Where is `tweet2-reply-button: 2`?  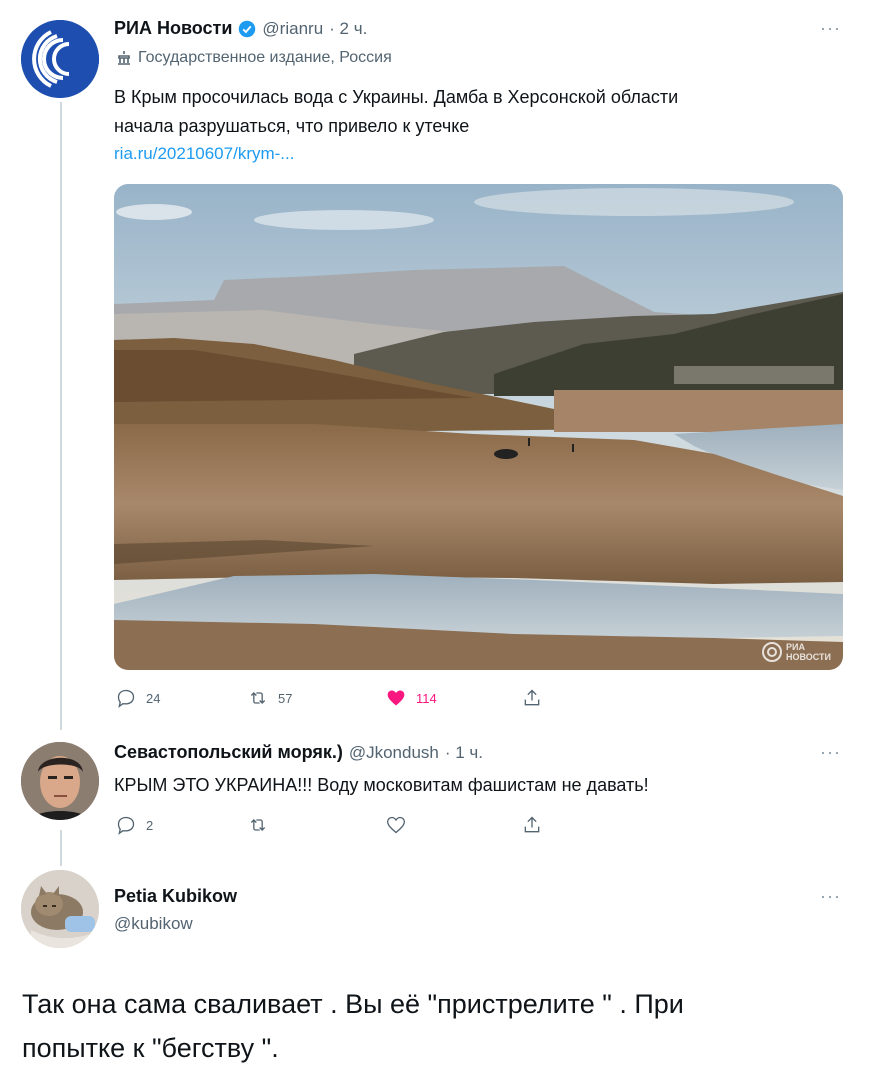 tweet2-reply-button: 2 is located at coordinates (134, 825).